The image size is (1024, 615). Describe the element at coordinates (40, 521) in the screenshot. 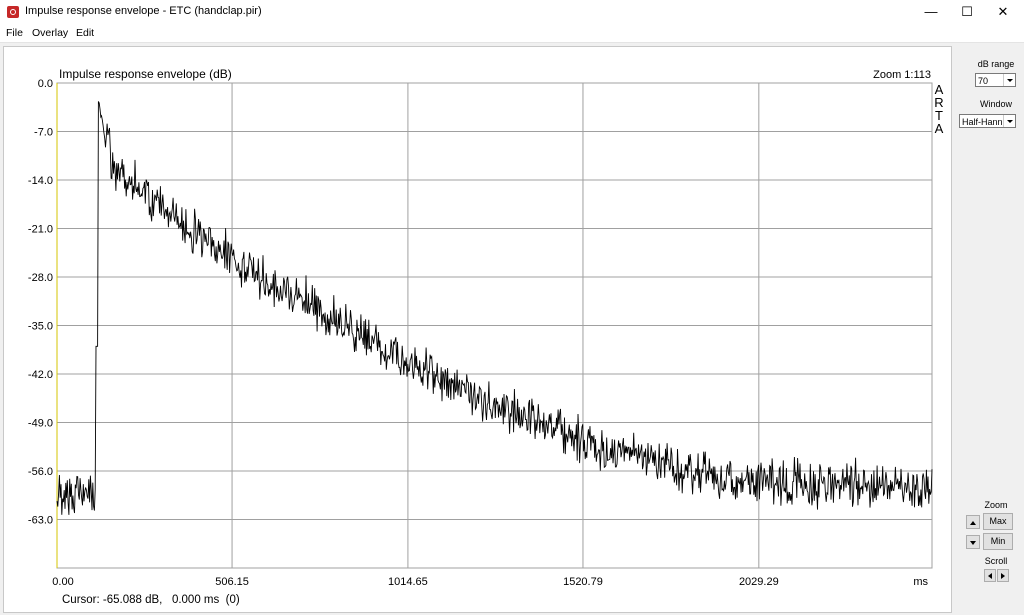

I see `y-tick-label: -63.0` at that location.